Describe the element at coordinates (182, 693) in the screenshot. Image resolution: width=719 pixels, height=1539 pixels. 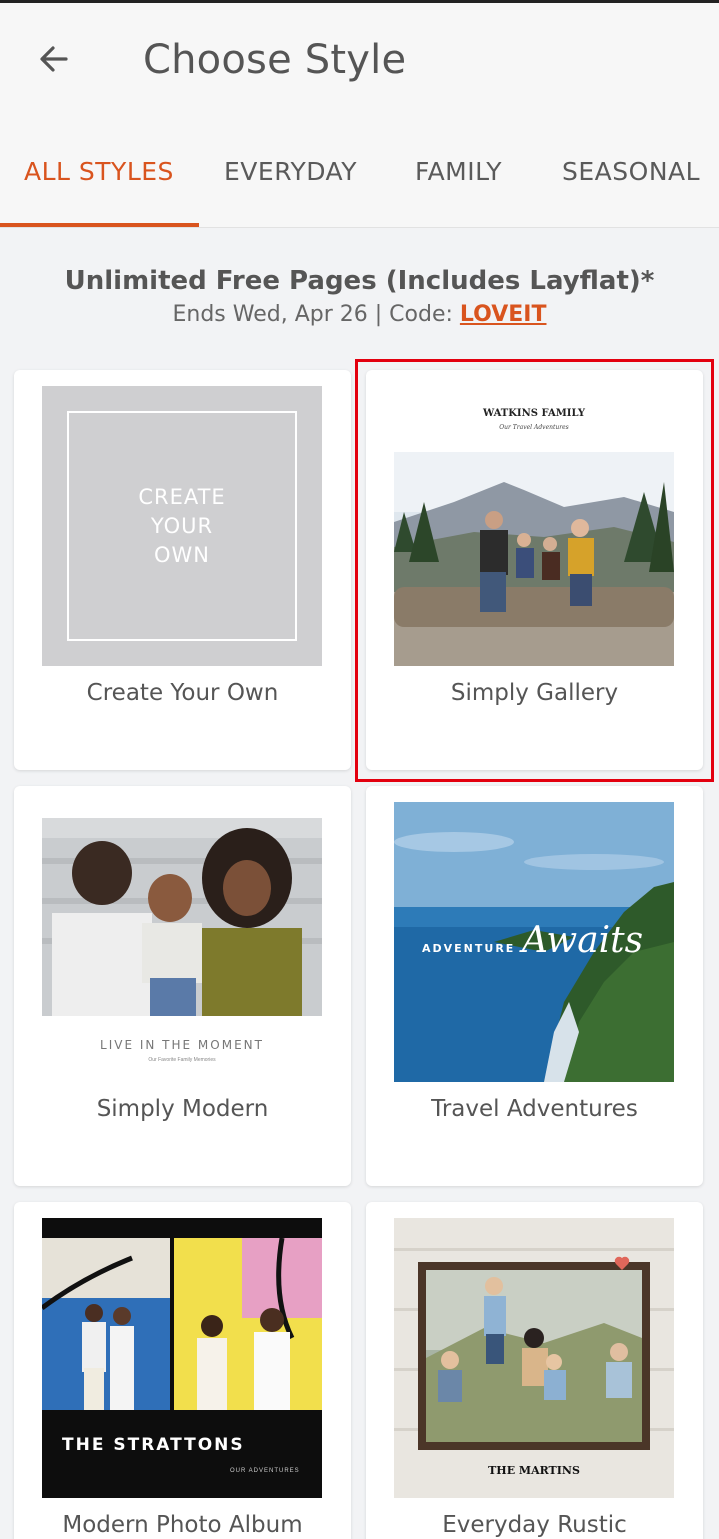
I see `style-card-label: Create Your Own` at that location.